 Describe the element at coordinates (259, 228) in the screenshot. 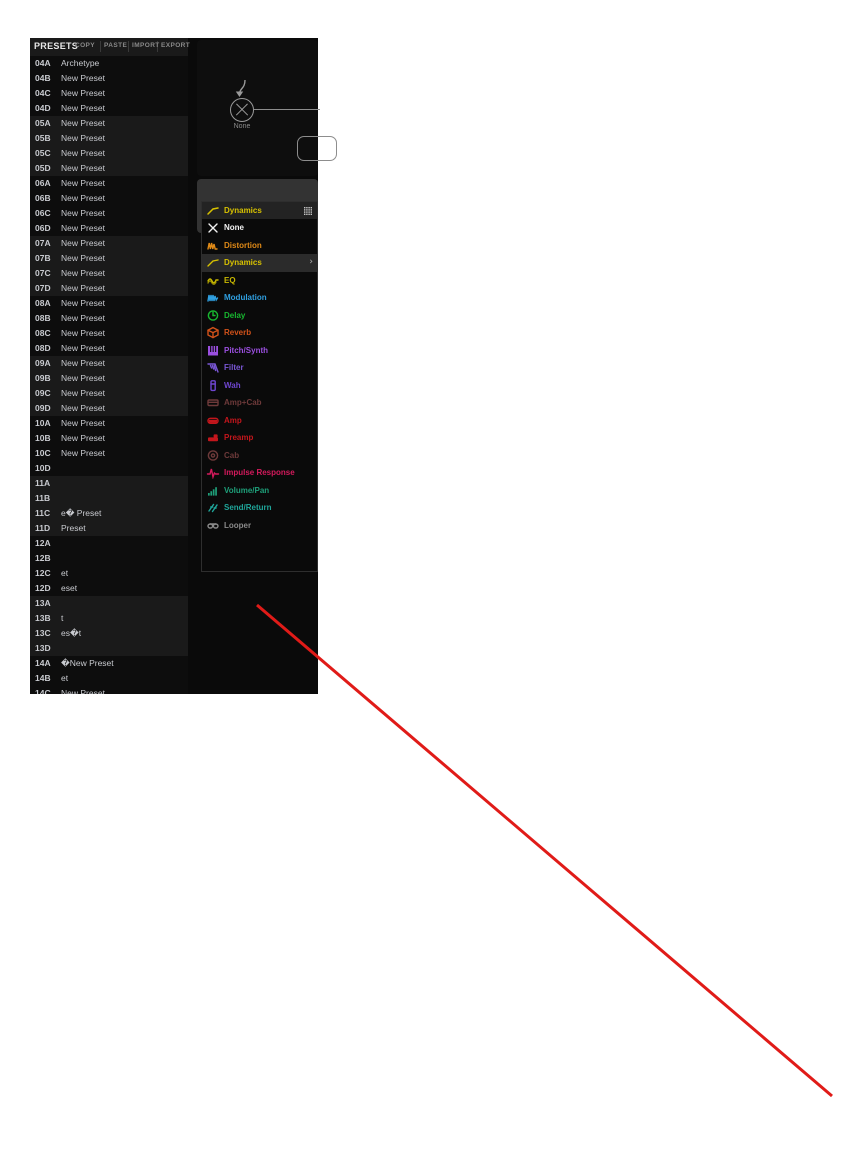

I see `menu-item-none: None` at that location.